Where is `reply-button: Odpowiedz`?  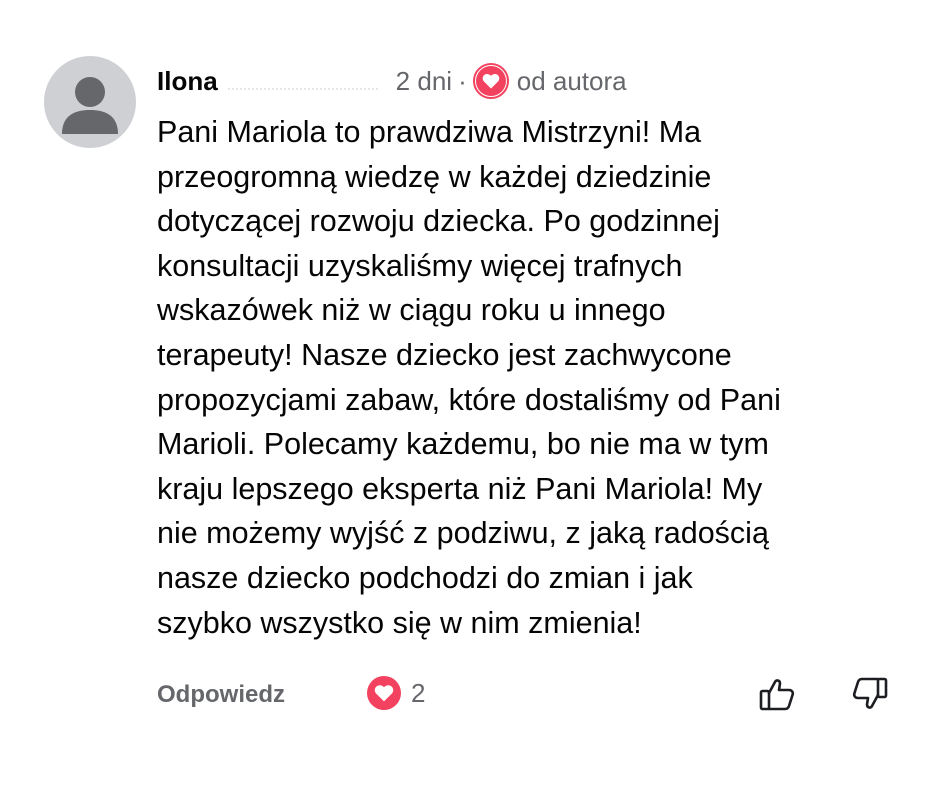
reply-button: Odpowiedz is located at coordinates (221, 695).